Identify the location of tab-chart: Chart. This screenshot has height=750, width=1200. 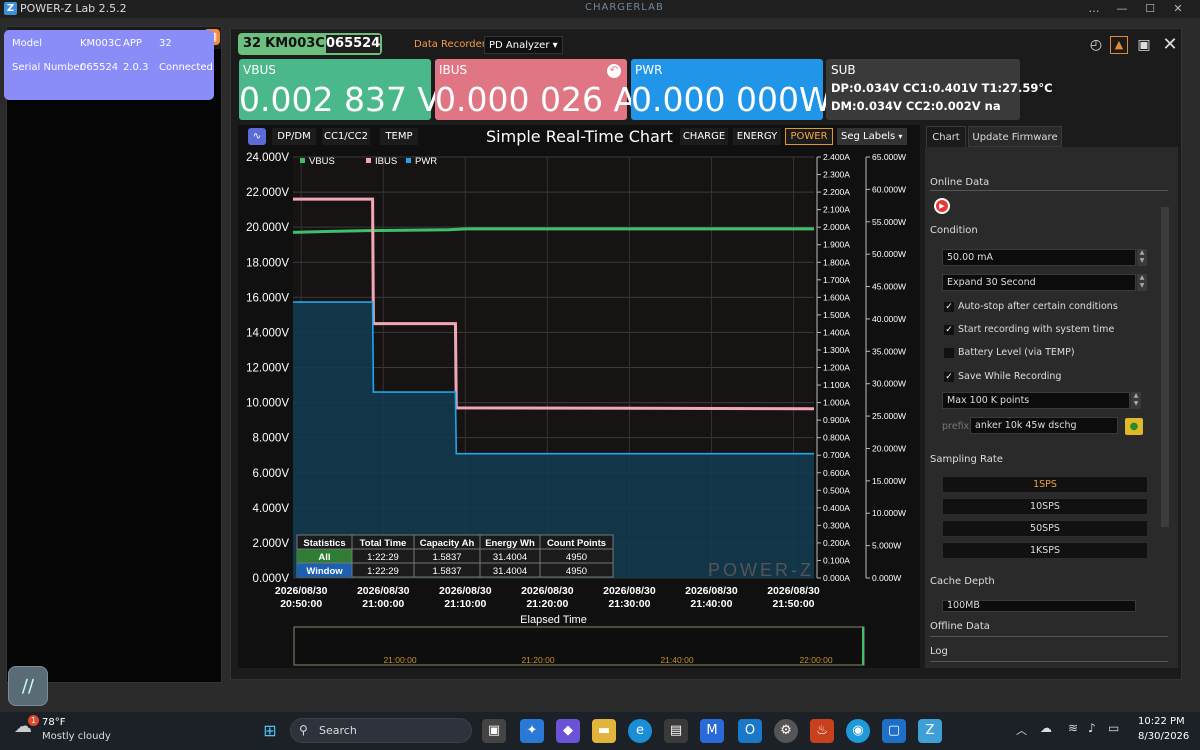
(946, 136).